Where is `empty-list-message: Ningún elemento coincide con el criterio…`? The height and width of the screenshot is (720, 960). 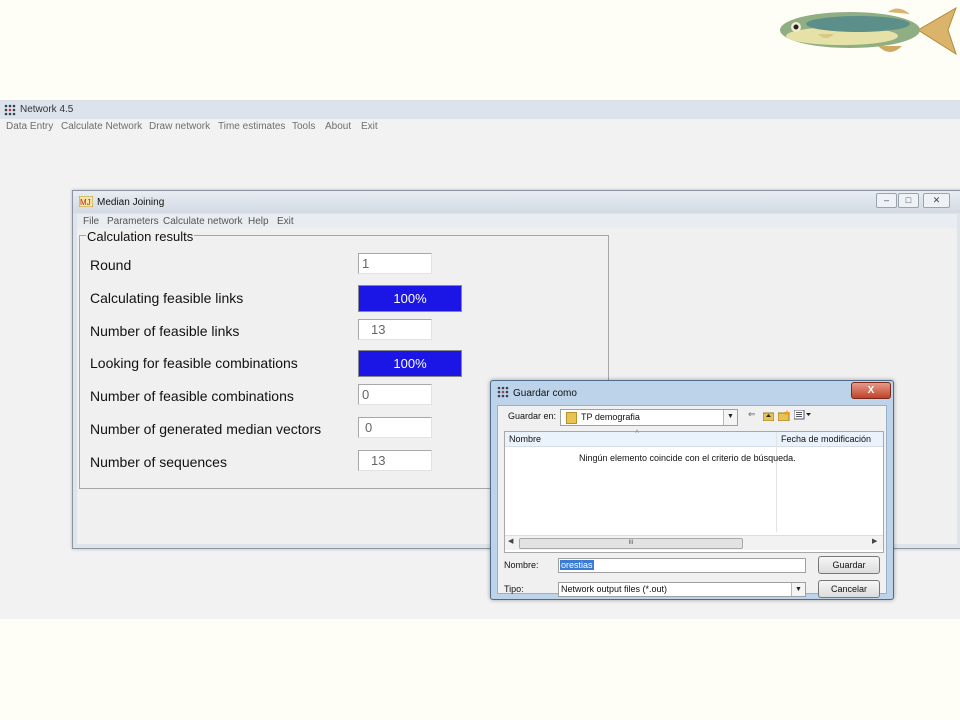 empty-list-message: Ningún elemento coincide con el criterio… is located at coordinates (687, 458).